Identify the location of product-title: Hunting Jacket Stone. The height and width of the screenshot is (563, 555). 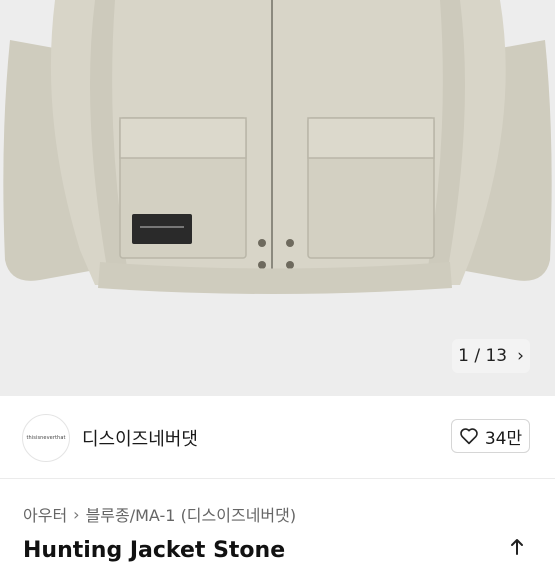
(154, 550).